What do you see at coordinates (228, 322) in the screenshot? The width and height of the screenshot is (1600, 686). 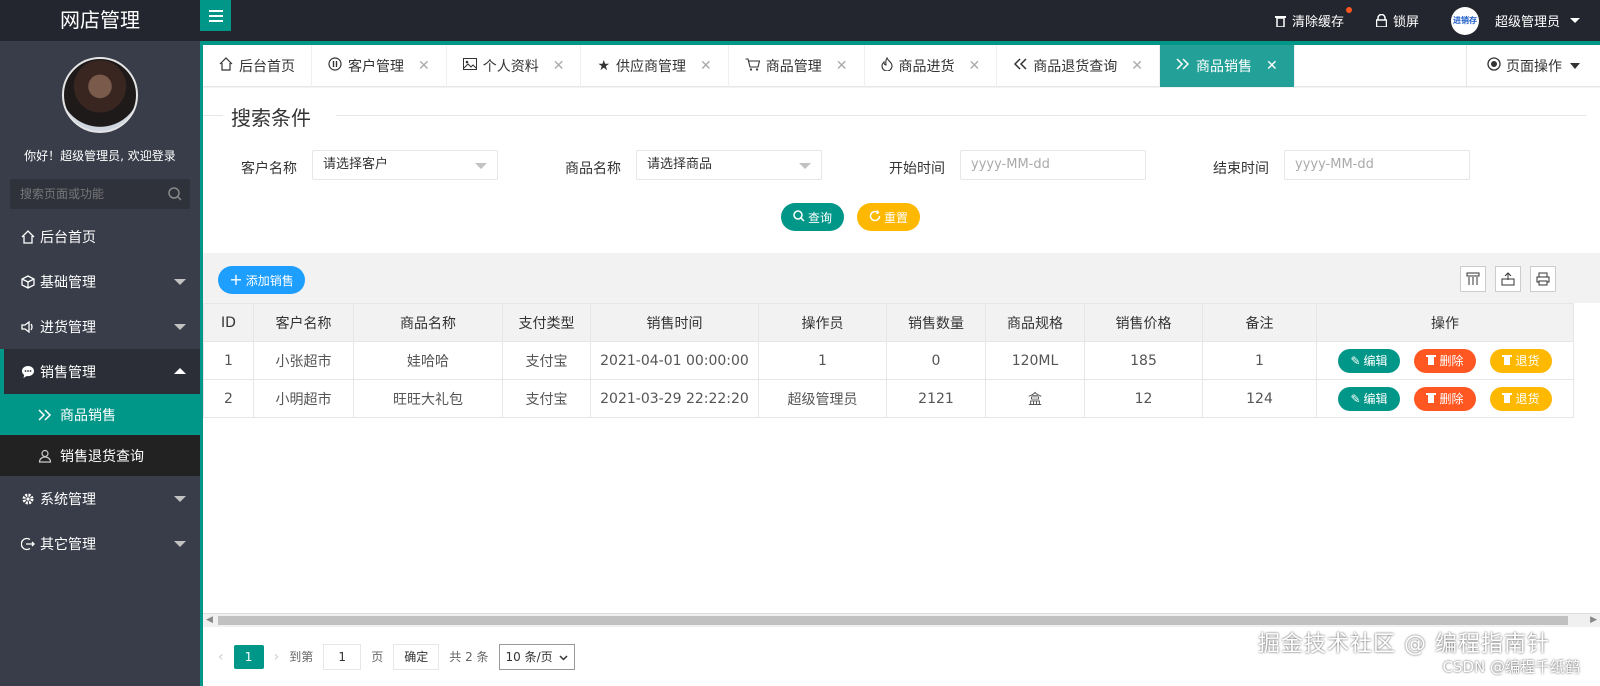 I see `column-header: ID` at bounding box center [228, 322].